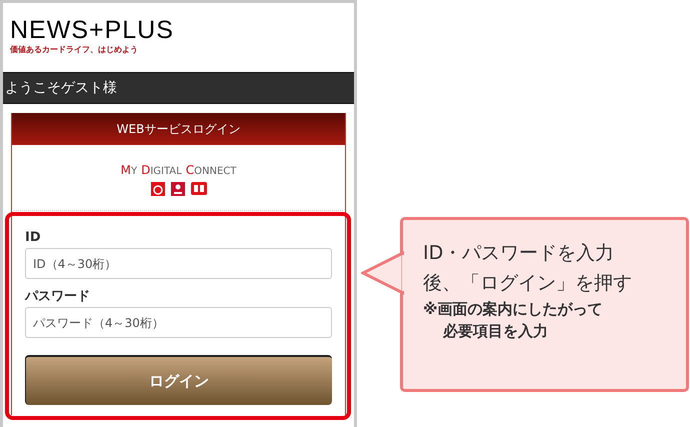 The width and height of the screenshot is (690, 427). Describe the element at coordinates (495, 331) in the screenshot. I see `callout-note: 必要項目を入力` at that location.